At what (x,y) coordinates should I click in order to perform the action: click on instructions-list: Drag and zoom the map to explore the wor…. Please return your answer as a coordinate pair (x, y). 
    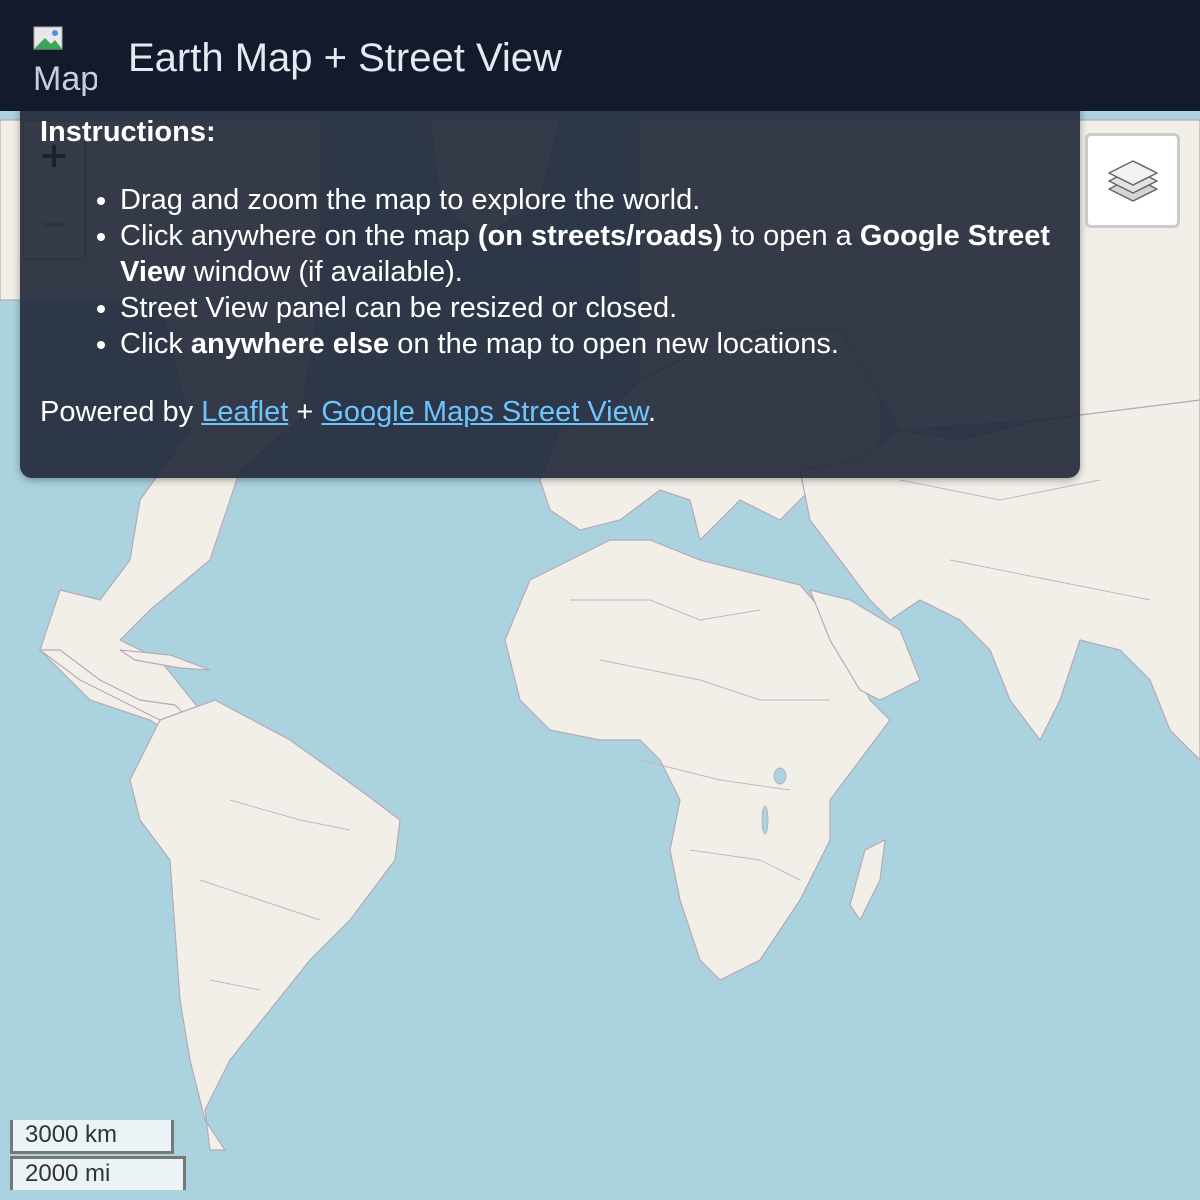
    Looking at the image, I should click on (550, 272).